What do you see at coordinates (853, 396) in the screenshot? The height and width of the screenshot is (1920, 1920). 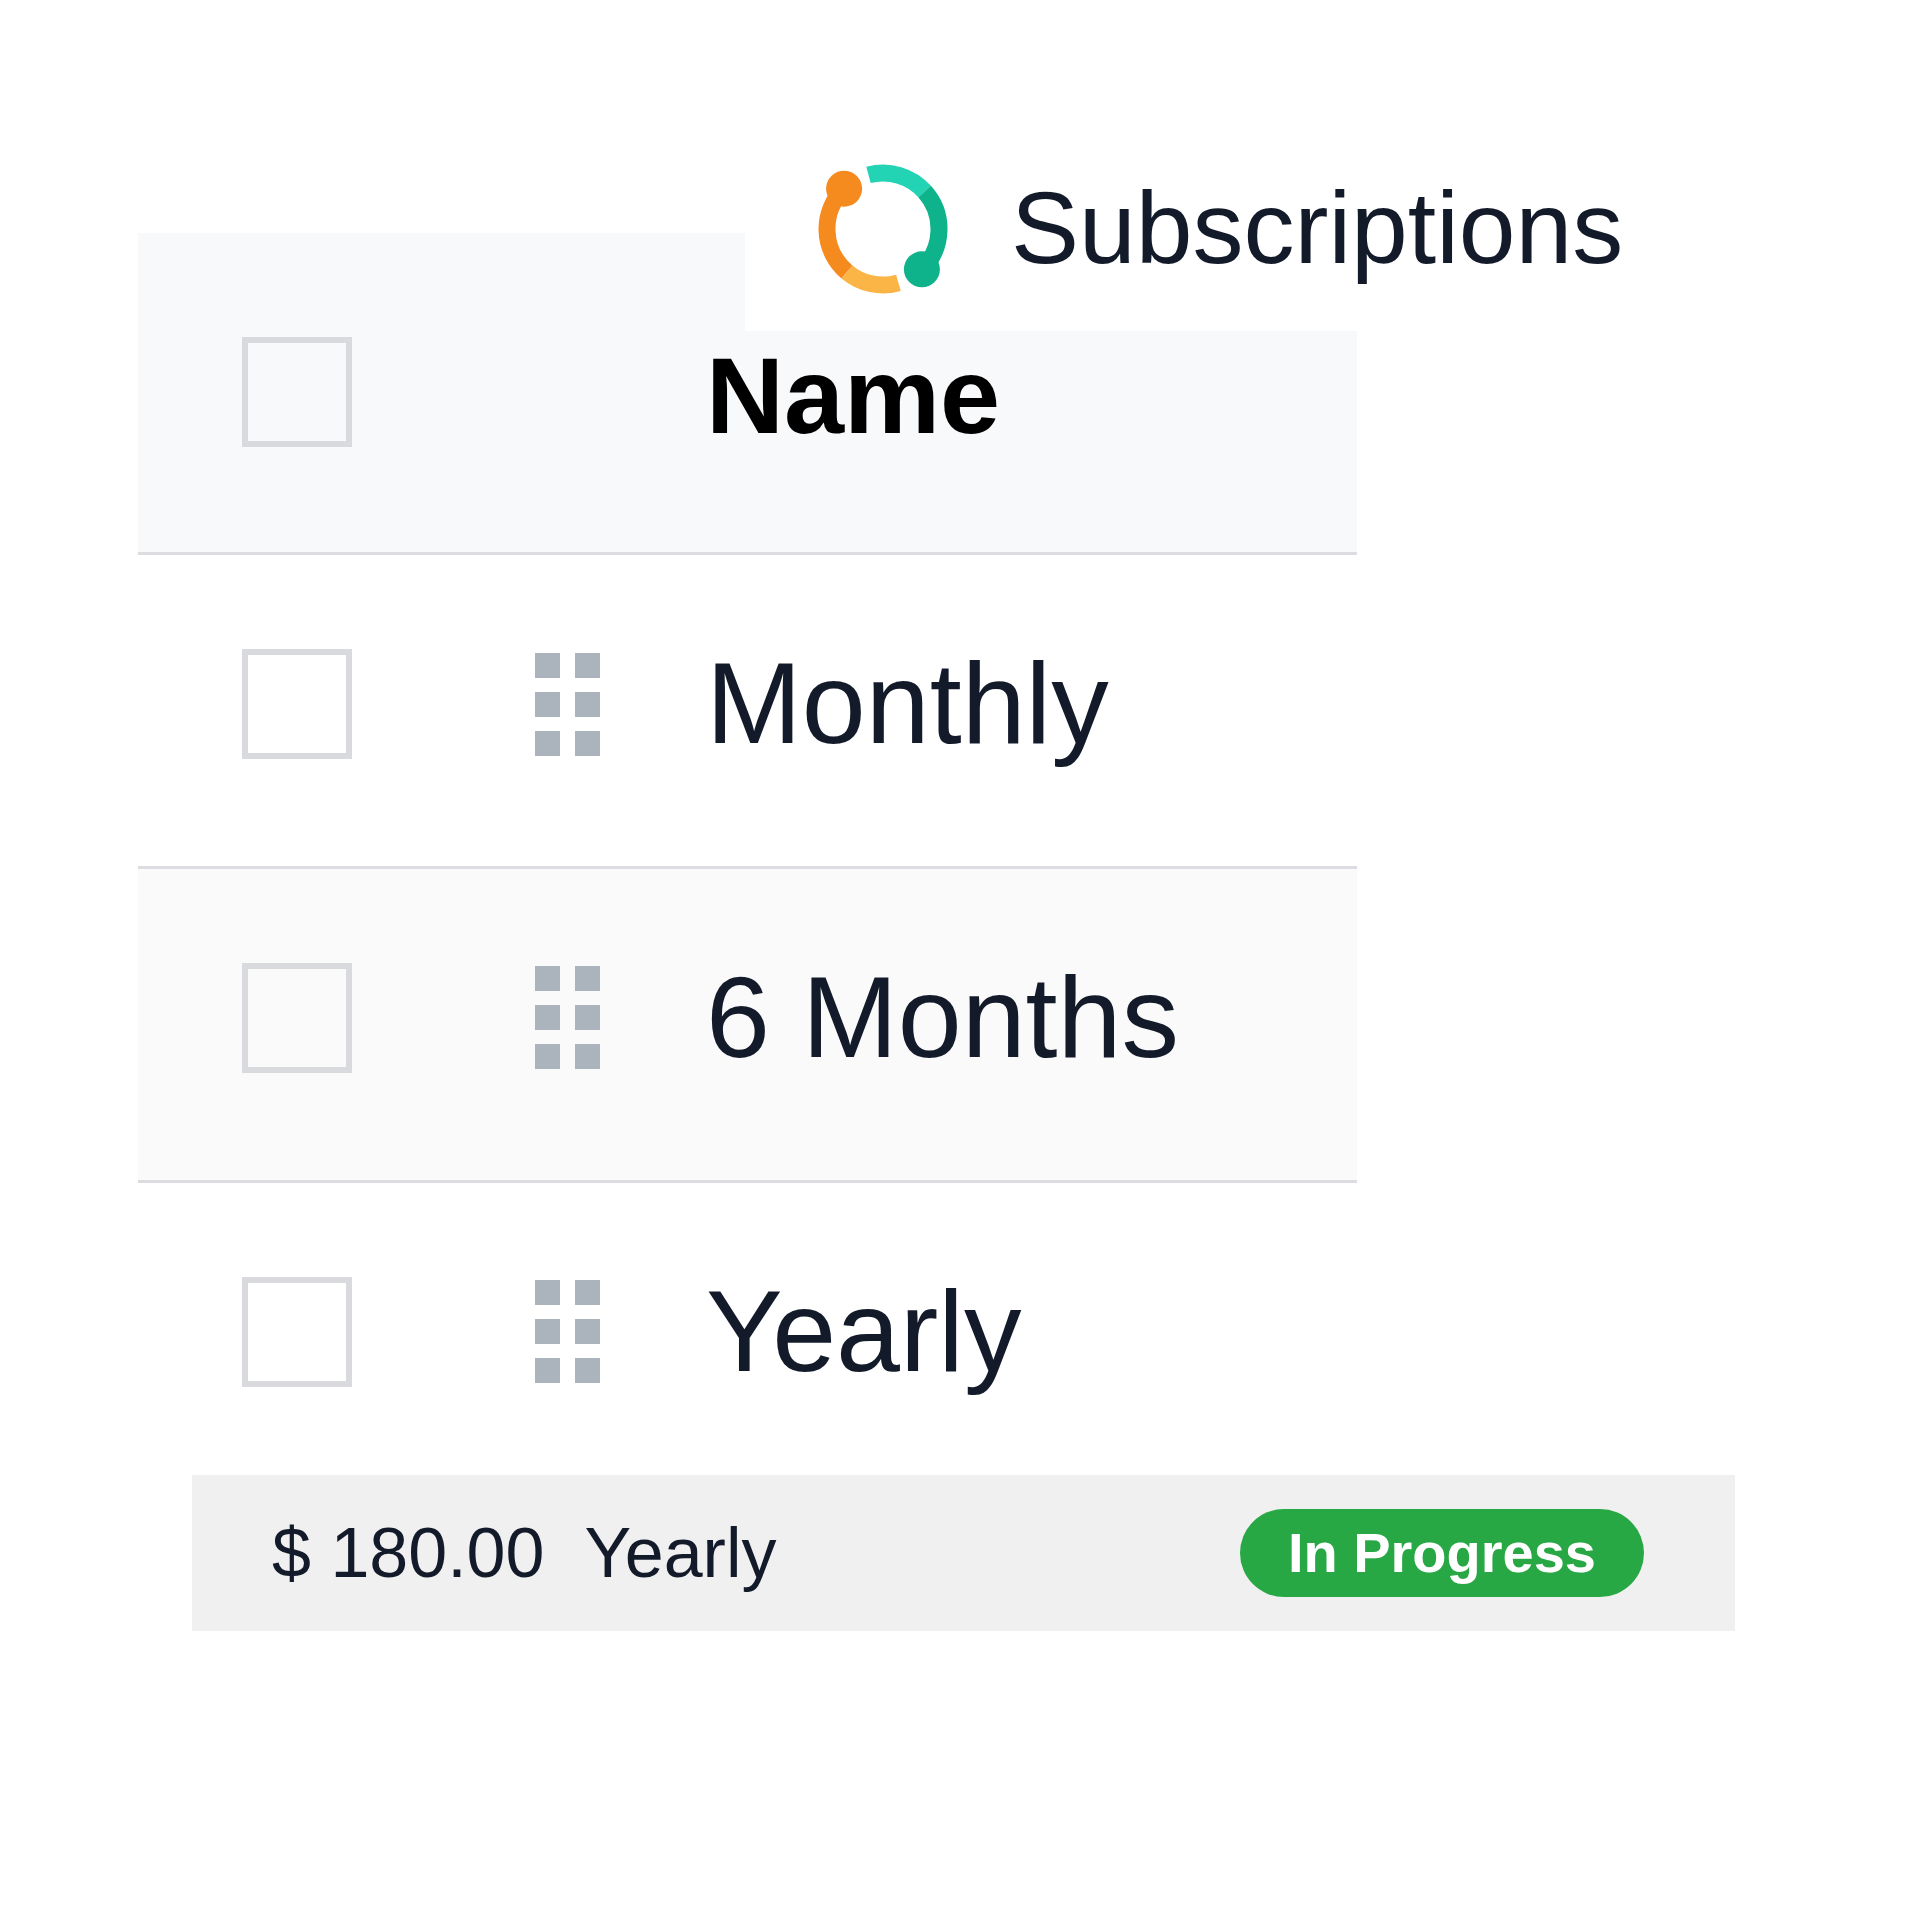 I see `column-header: Name` at bounding box center [853, 396].